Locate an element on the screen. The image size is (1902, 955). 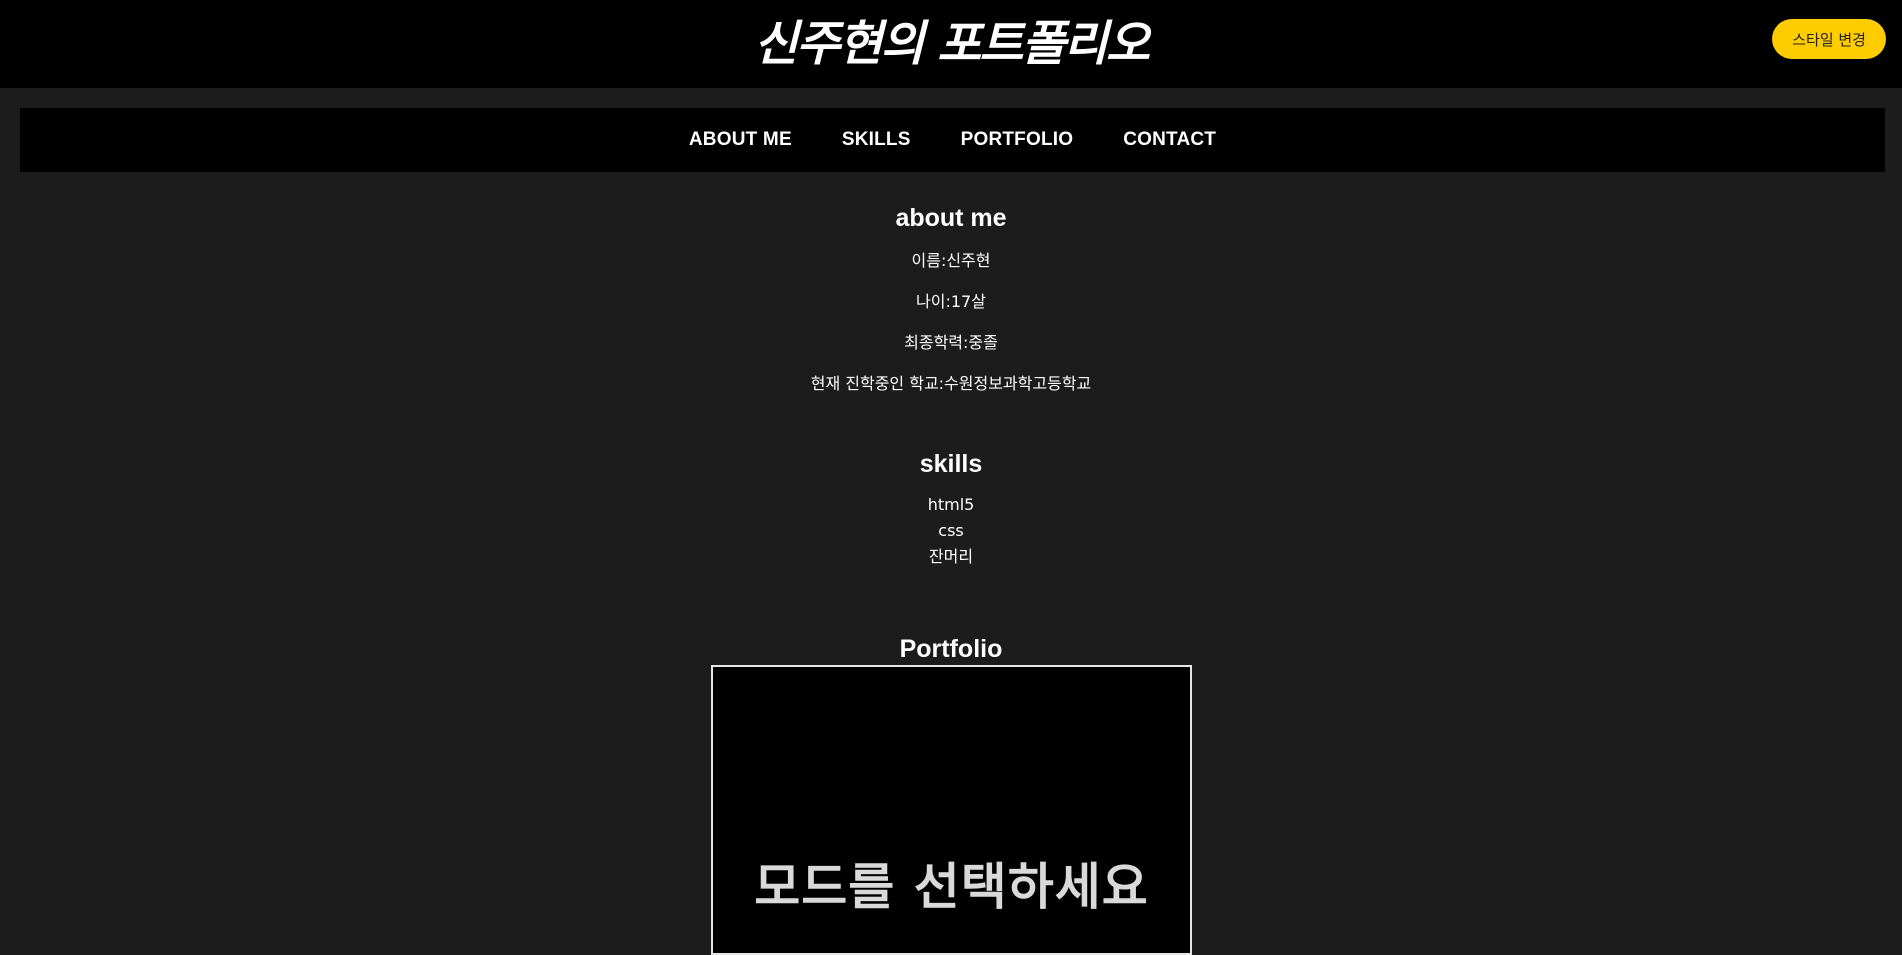
about-heading: about me is located at coordinates (951, 218).